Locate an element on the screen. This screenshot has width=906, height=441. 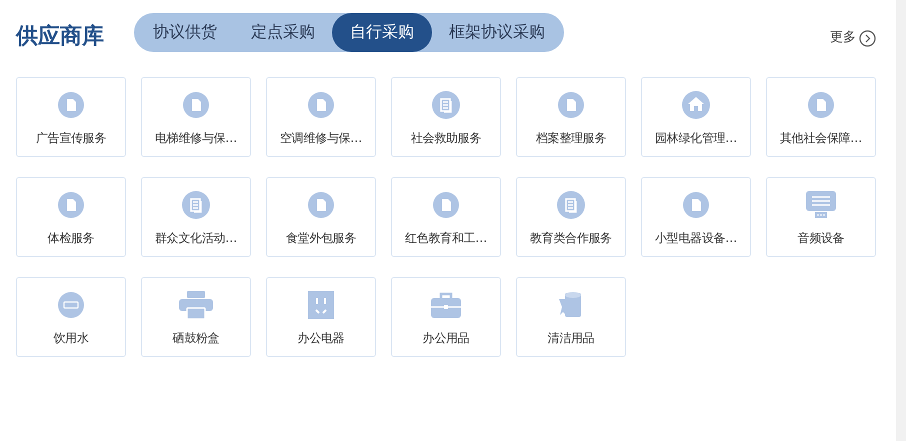
tab: 框架协议采购 is located at coordinates (497, 32).